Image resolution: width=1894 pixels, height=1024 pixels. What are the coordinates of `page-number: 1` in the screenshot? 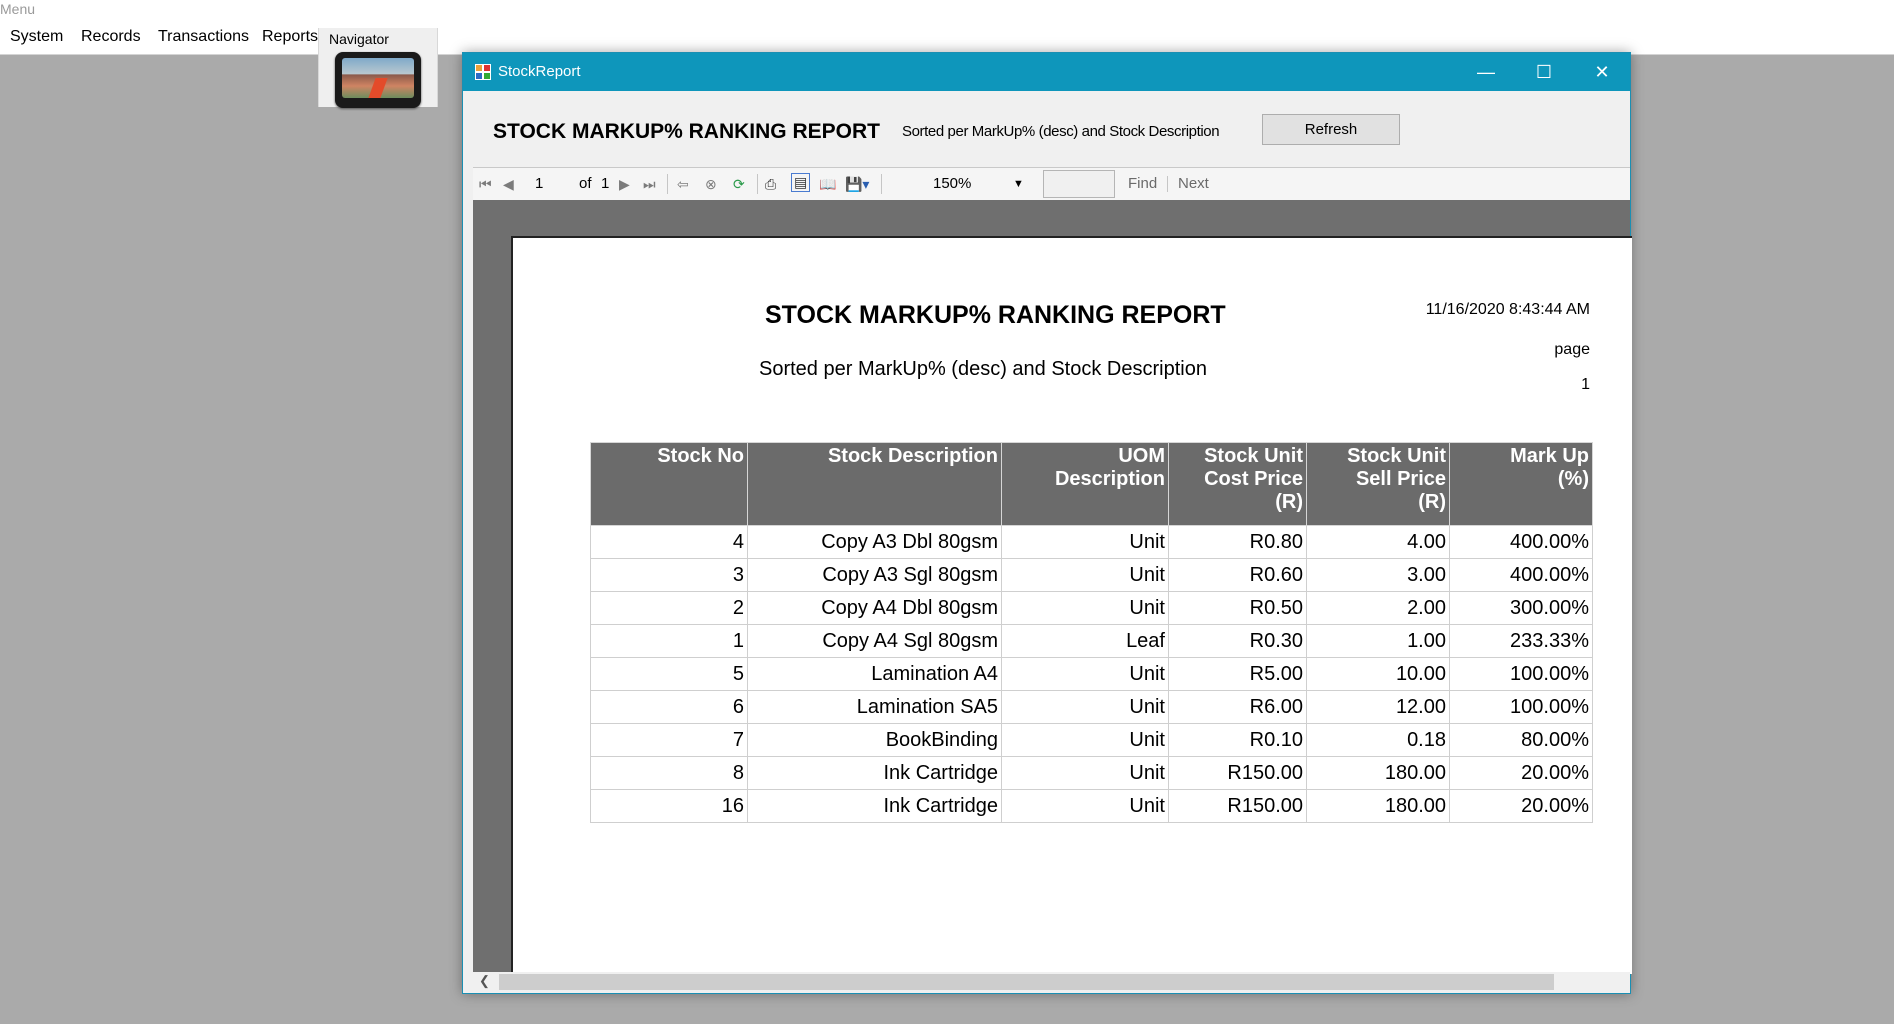 It's located at (1585, 384).